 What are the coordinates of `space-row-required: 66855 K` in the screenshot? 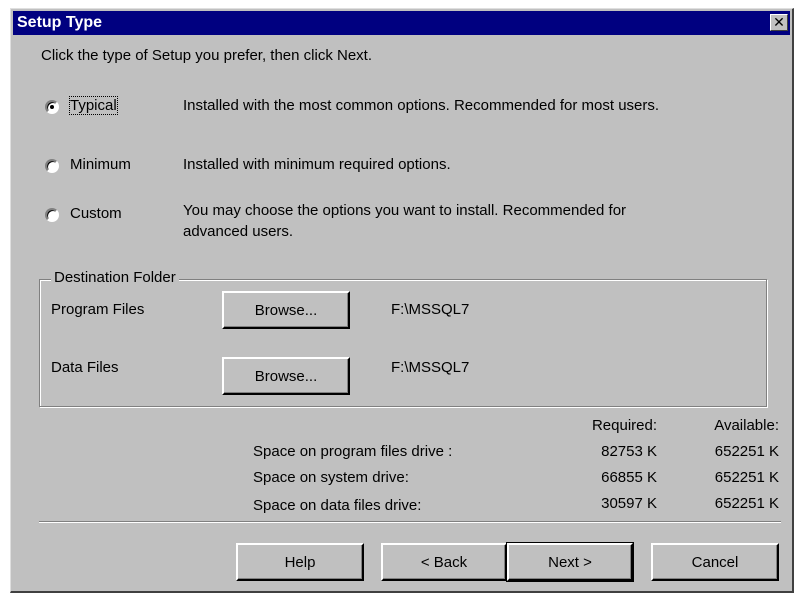 It's located at (629, 477).